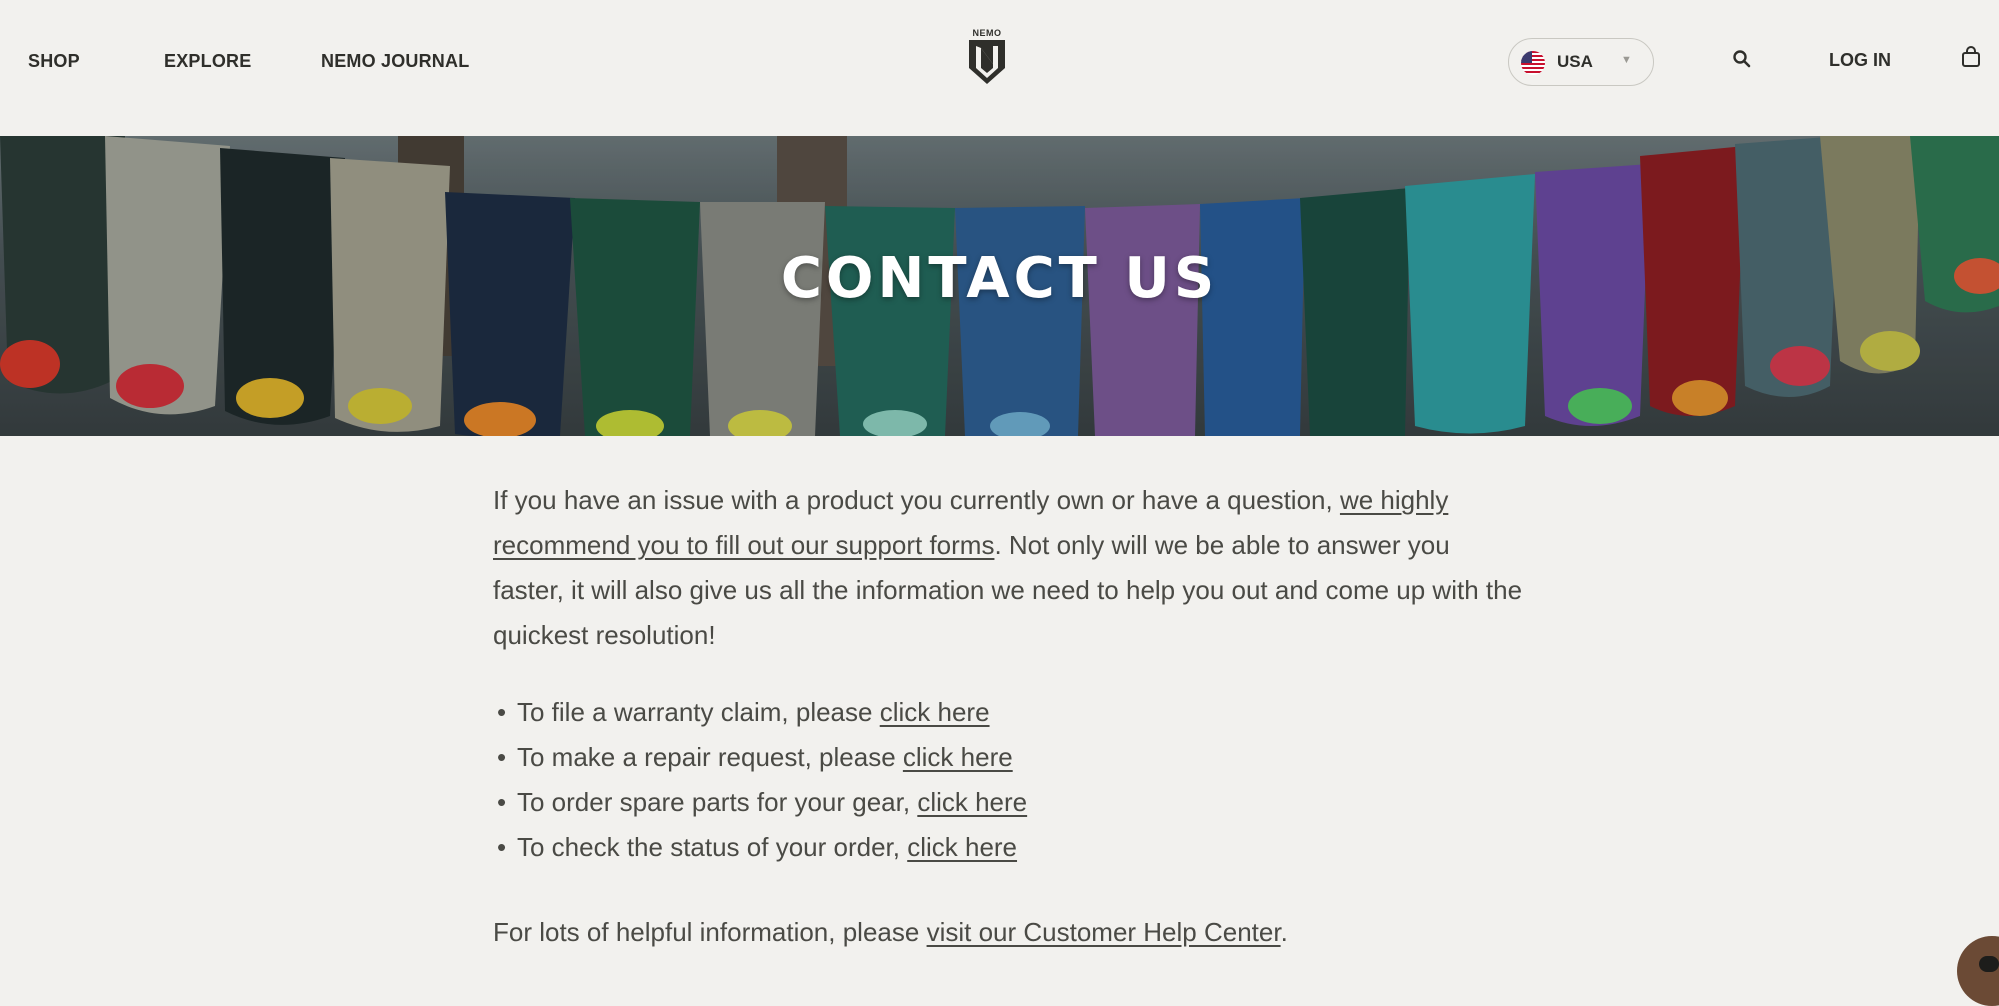  Describe the element at coordinates (54, 61) in the screenshot. I see `nav-shop: SHOP` at that location.